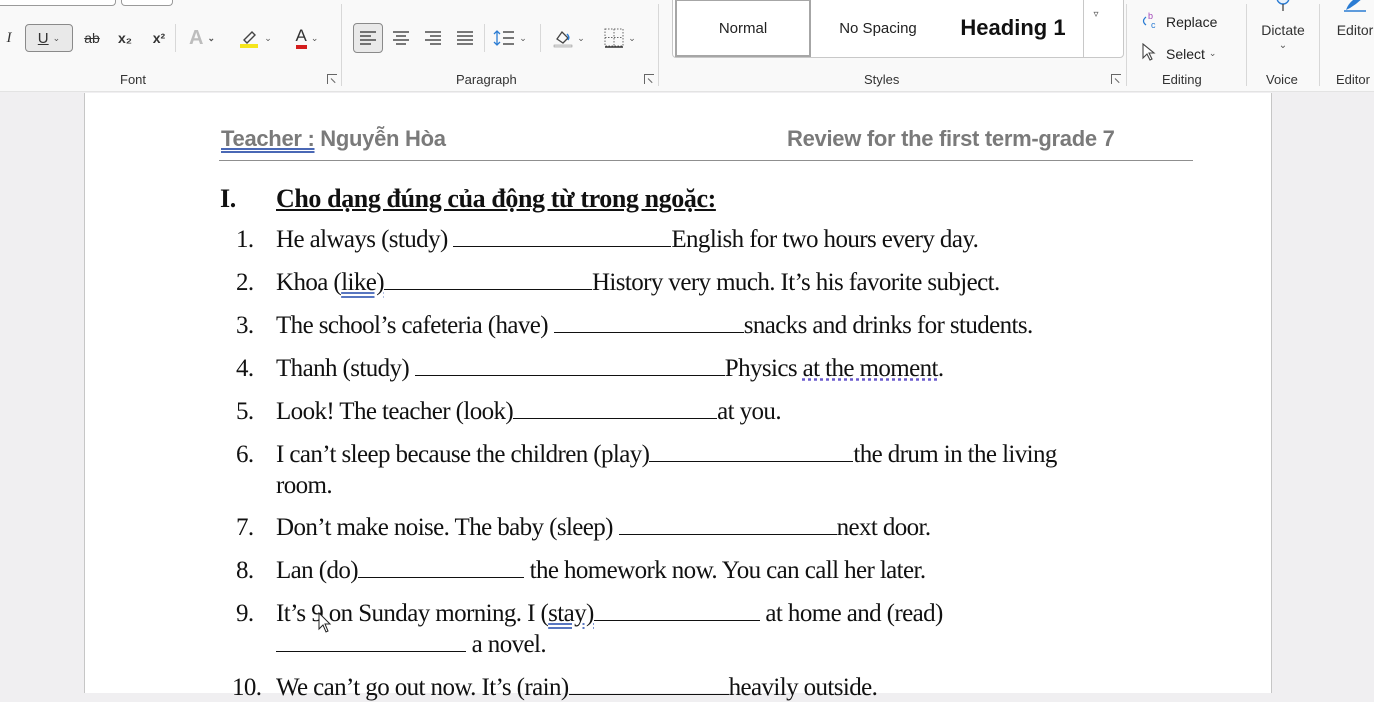 The width and height of the screenshot is (1374, 702). Describe the element at coordinates (245, 613) in the screenshot. I see `question-number: 9.` at that location.